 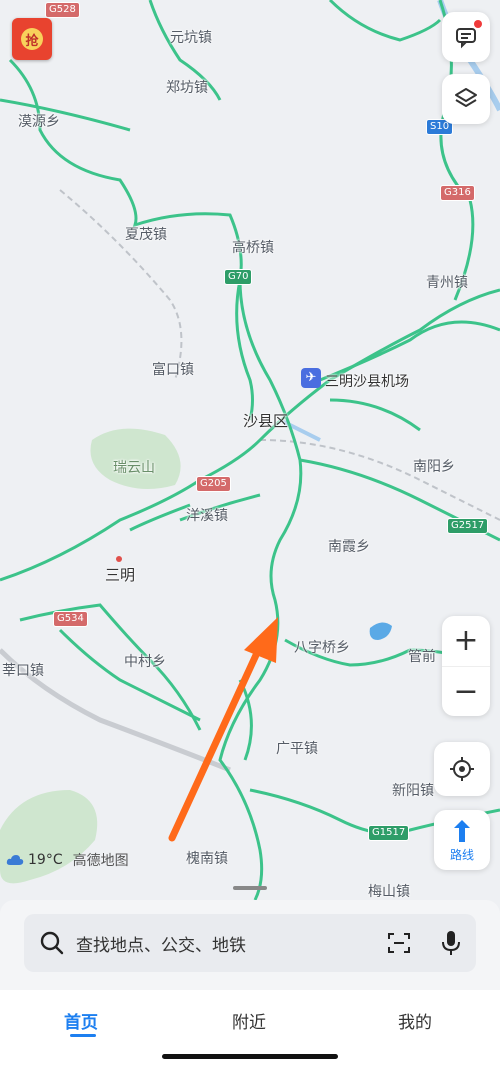 I want to click on zoom-control: + −, so click(x=466, y=666).